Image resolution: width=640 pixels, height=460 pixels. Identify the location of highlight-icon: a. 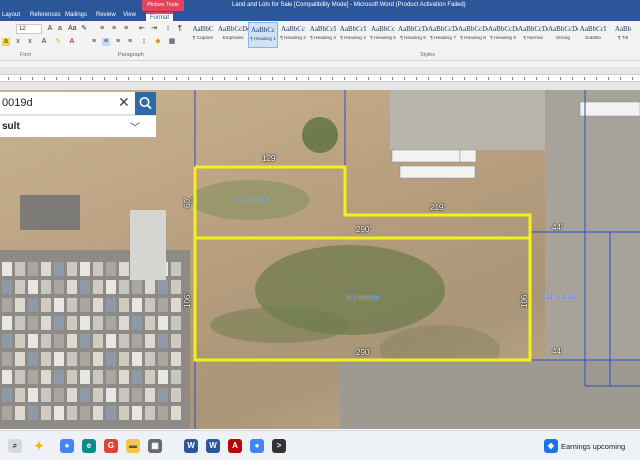
(6, 42).